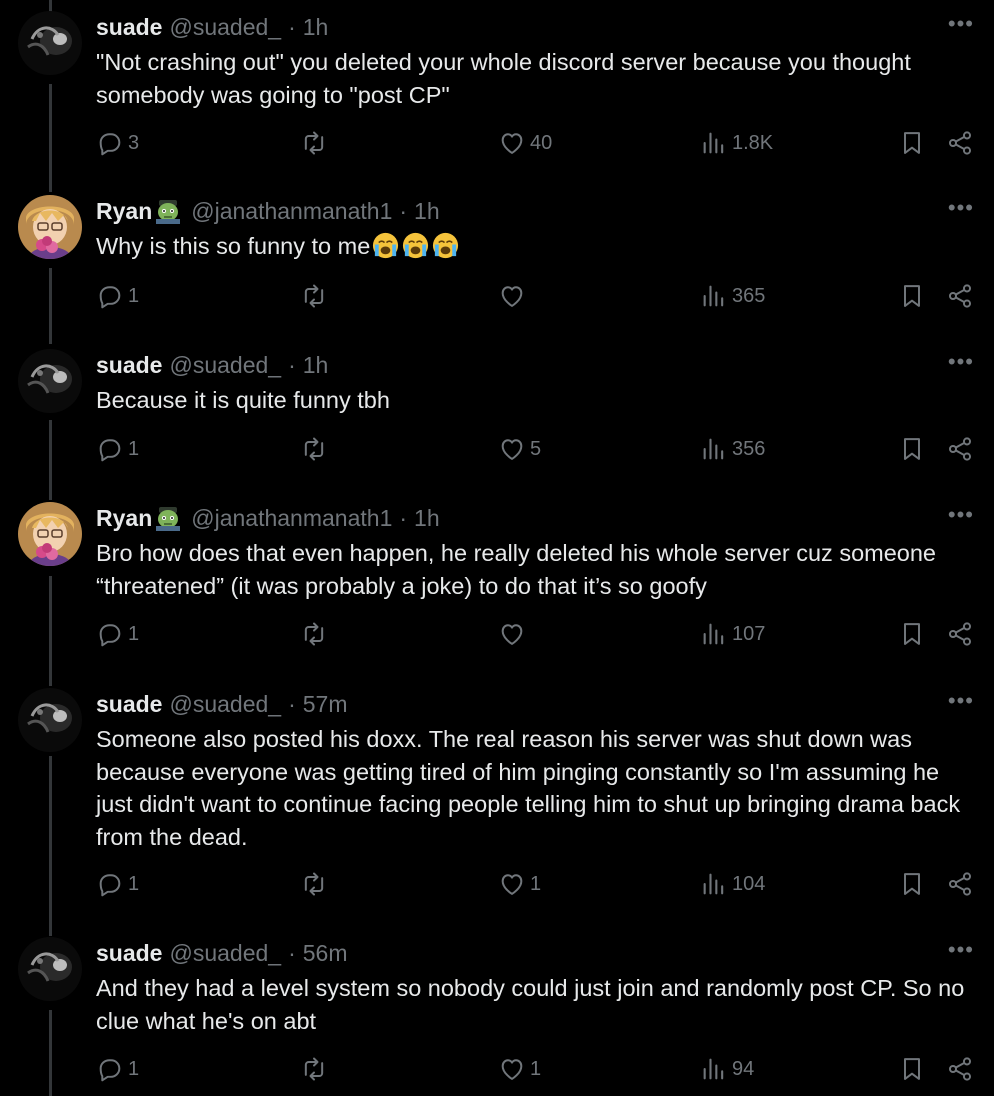 The height and width of the screenshot is (1096, 994). Describe the element at coordinates (525, 143) in the screenshot. I see `like-button: 40` at that location.